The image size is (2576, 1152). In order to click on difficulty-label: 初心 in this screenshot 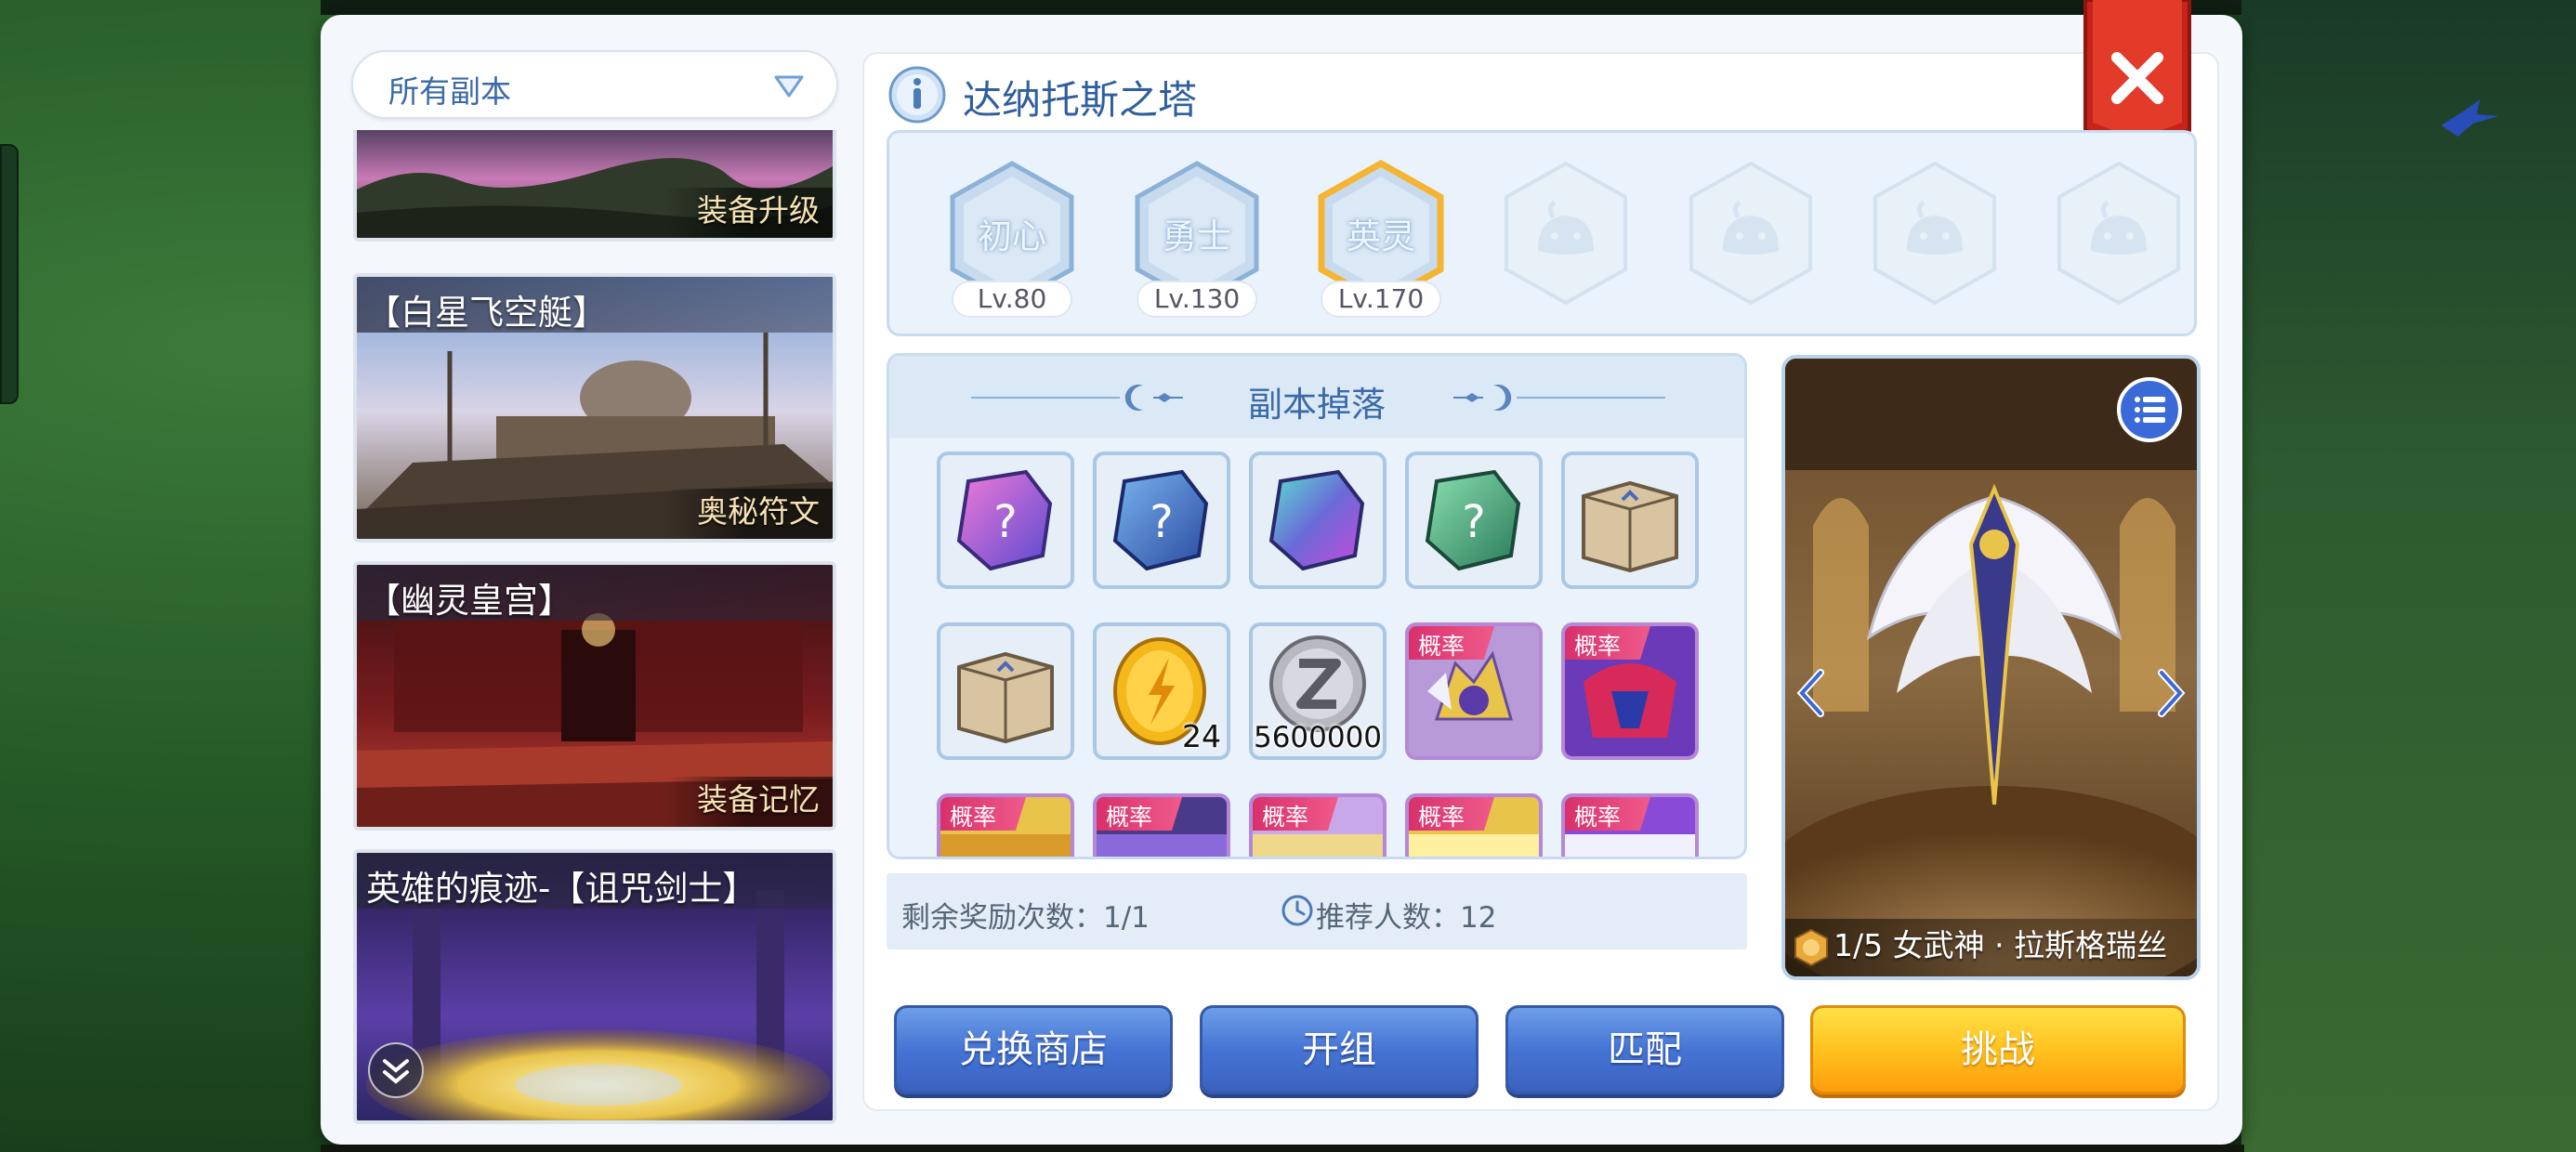, I will do `click(1012, 236)`.